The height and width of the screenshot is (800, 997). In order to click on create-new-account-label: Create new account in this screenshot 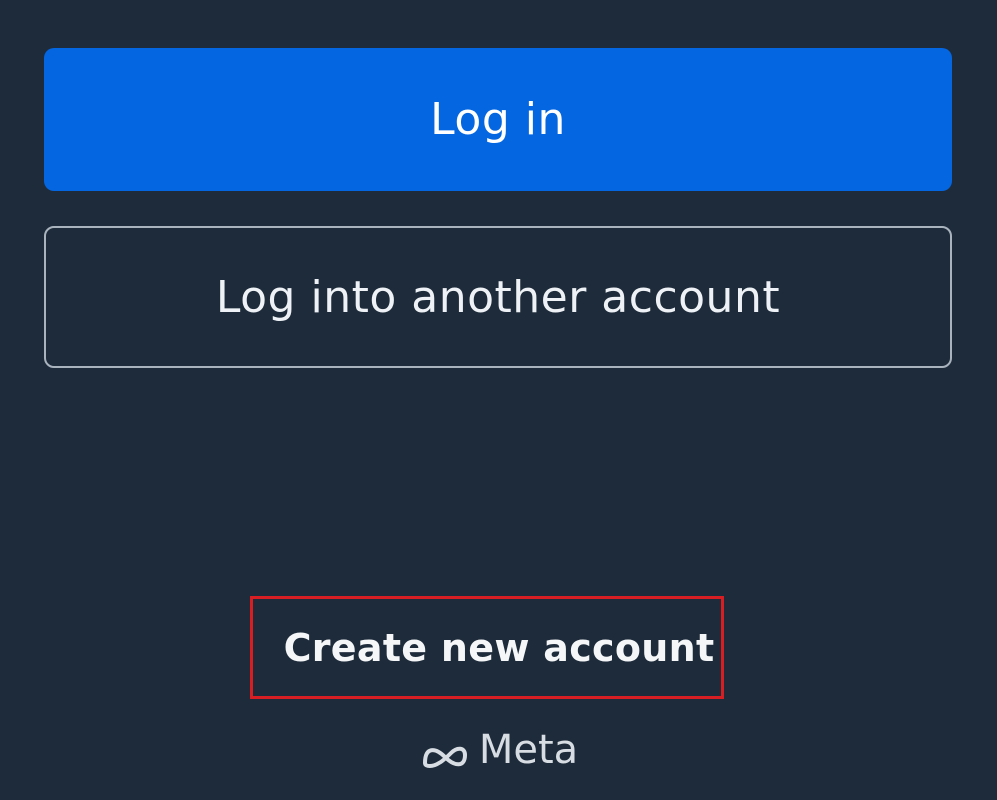, I will do `click(499, 647)`.